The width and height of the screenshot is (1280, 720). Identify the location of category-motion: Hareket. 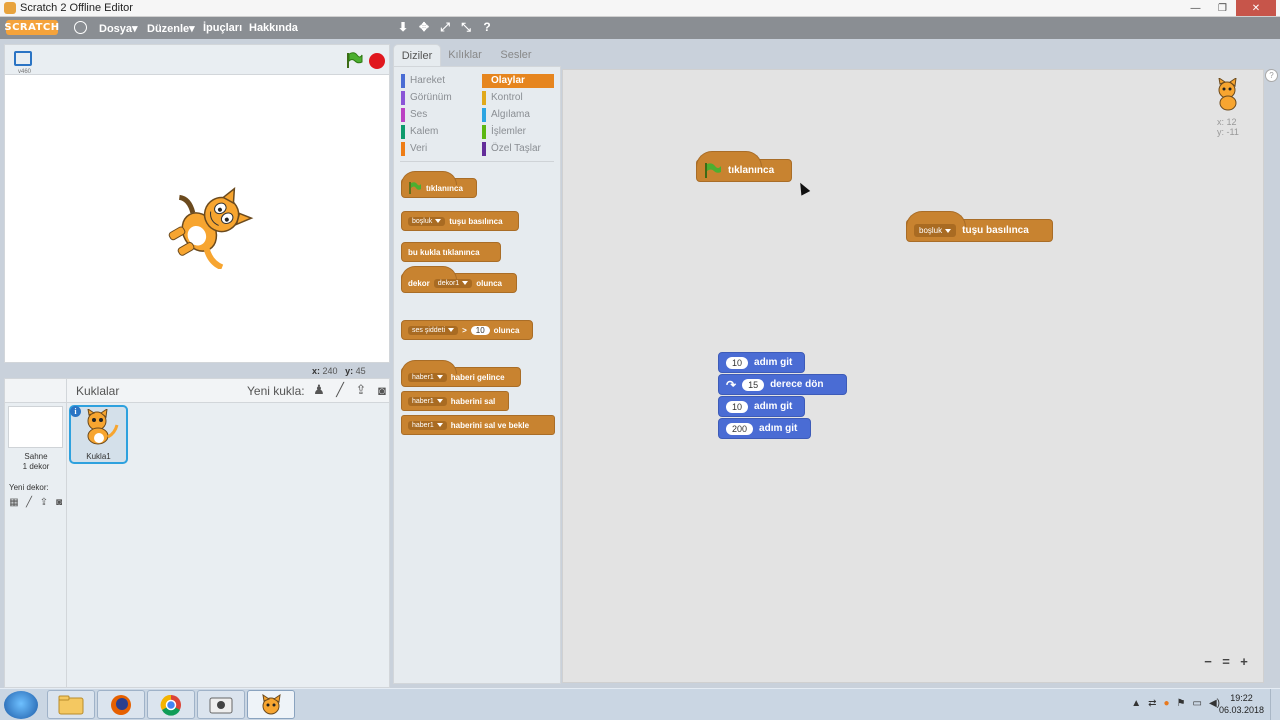
(437, 81).